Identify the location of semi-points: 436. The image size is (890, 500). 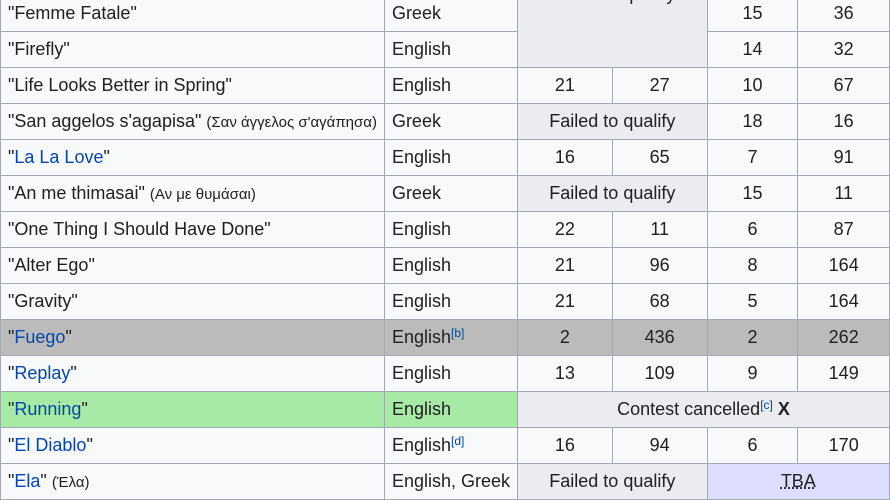
(659, 337).